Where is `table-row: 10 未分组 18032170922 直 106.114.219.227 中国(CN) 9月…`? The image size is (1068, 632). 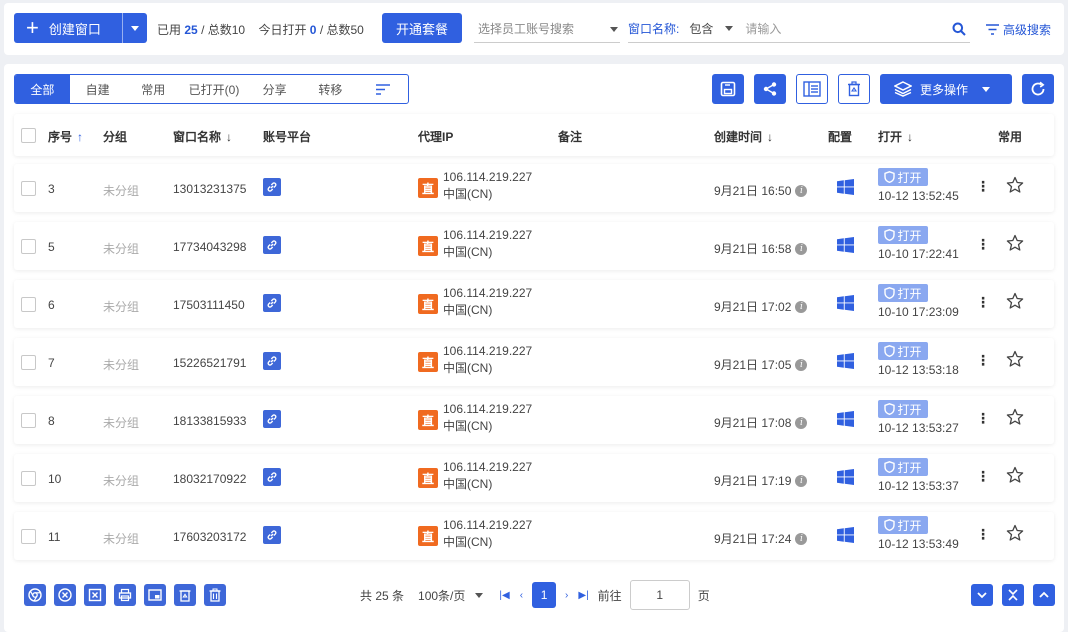
table-row: 10 未分组 18032170922 直 106.114.219.227 中国(CN) 9月… is located at coordinates (534, 478).